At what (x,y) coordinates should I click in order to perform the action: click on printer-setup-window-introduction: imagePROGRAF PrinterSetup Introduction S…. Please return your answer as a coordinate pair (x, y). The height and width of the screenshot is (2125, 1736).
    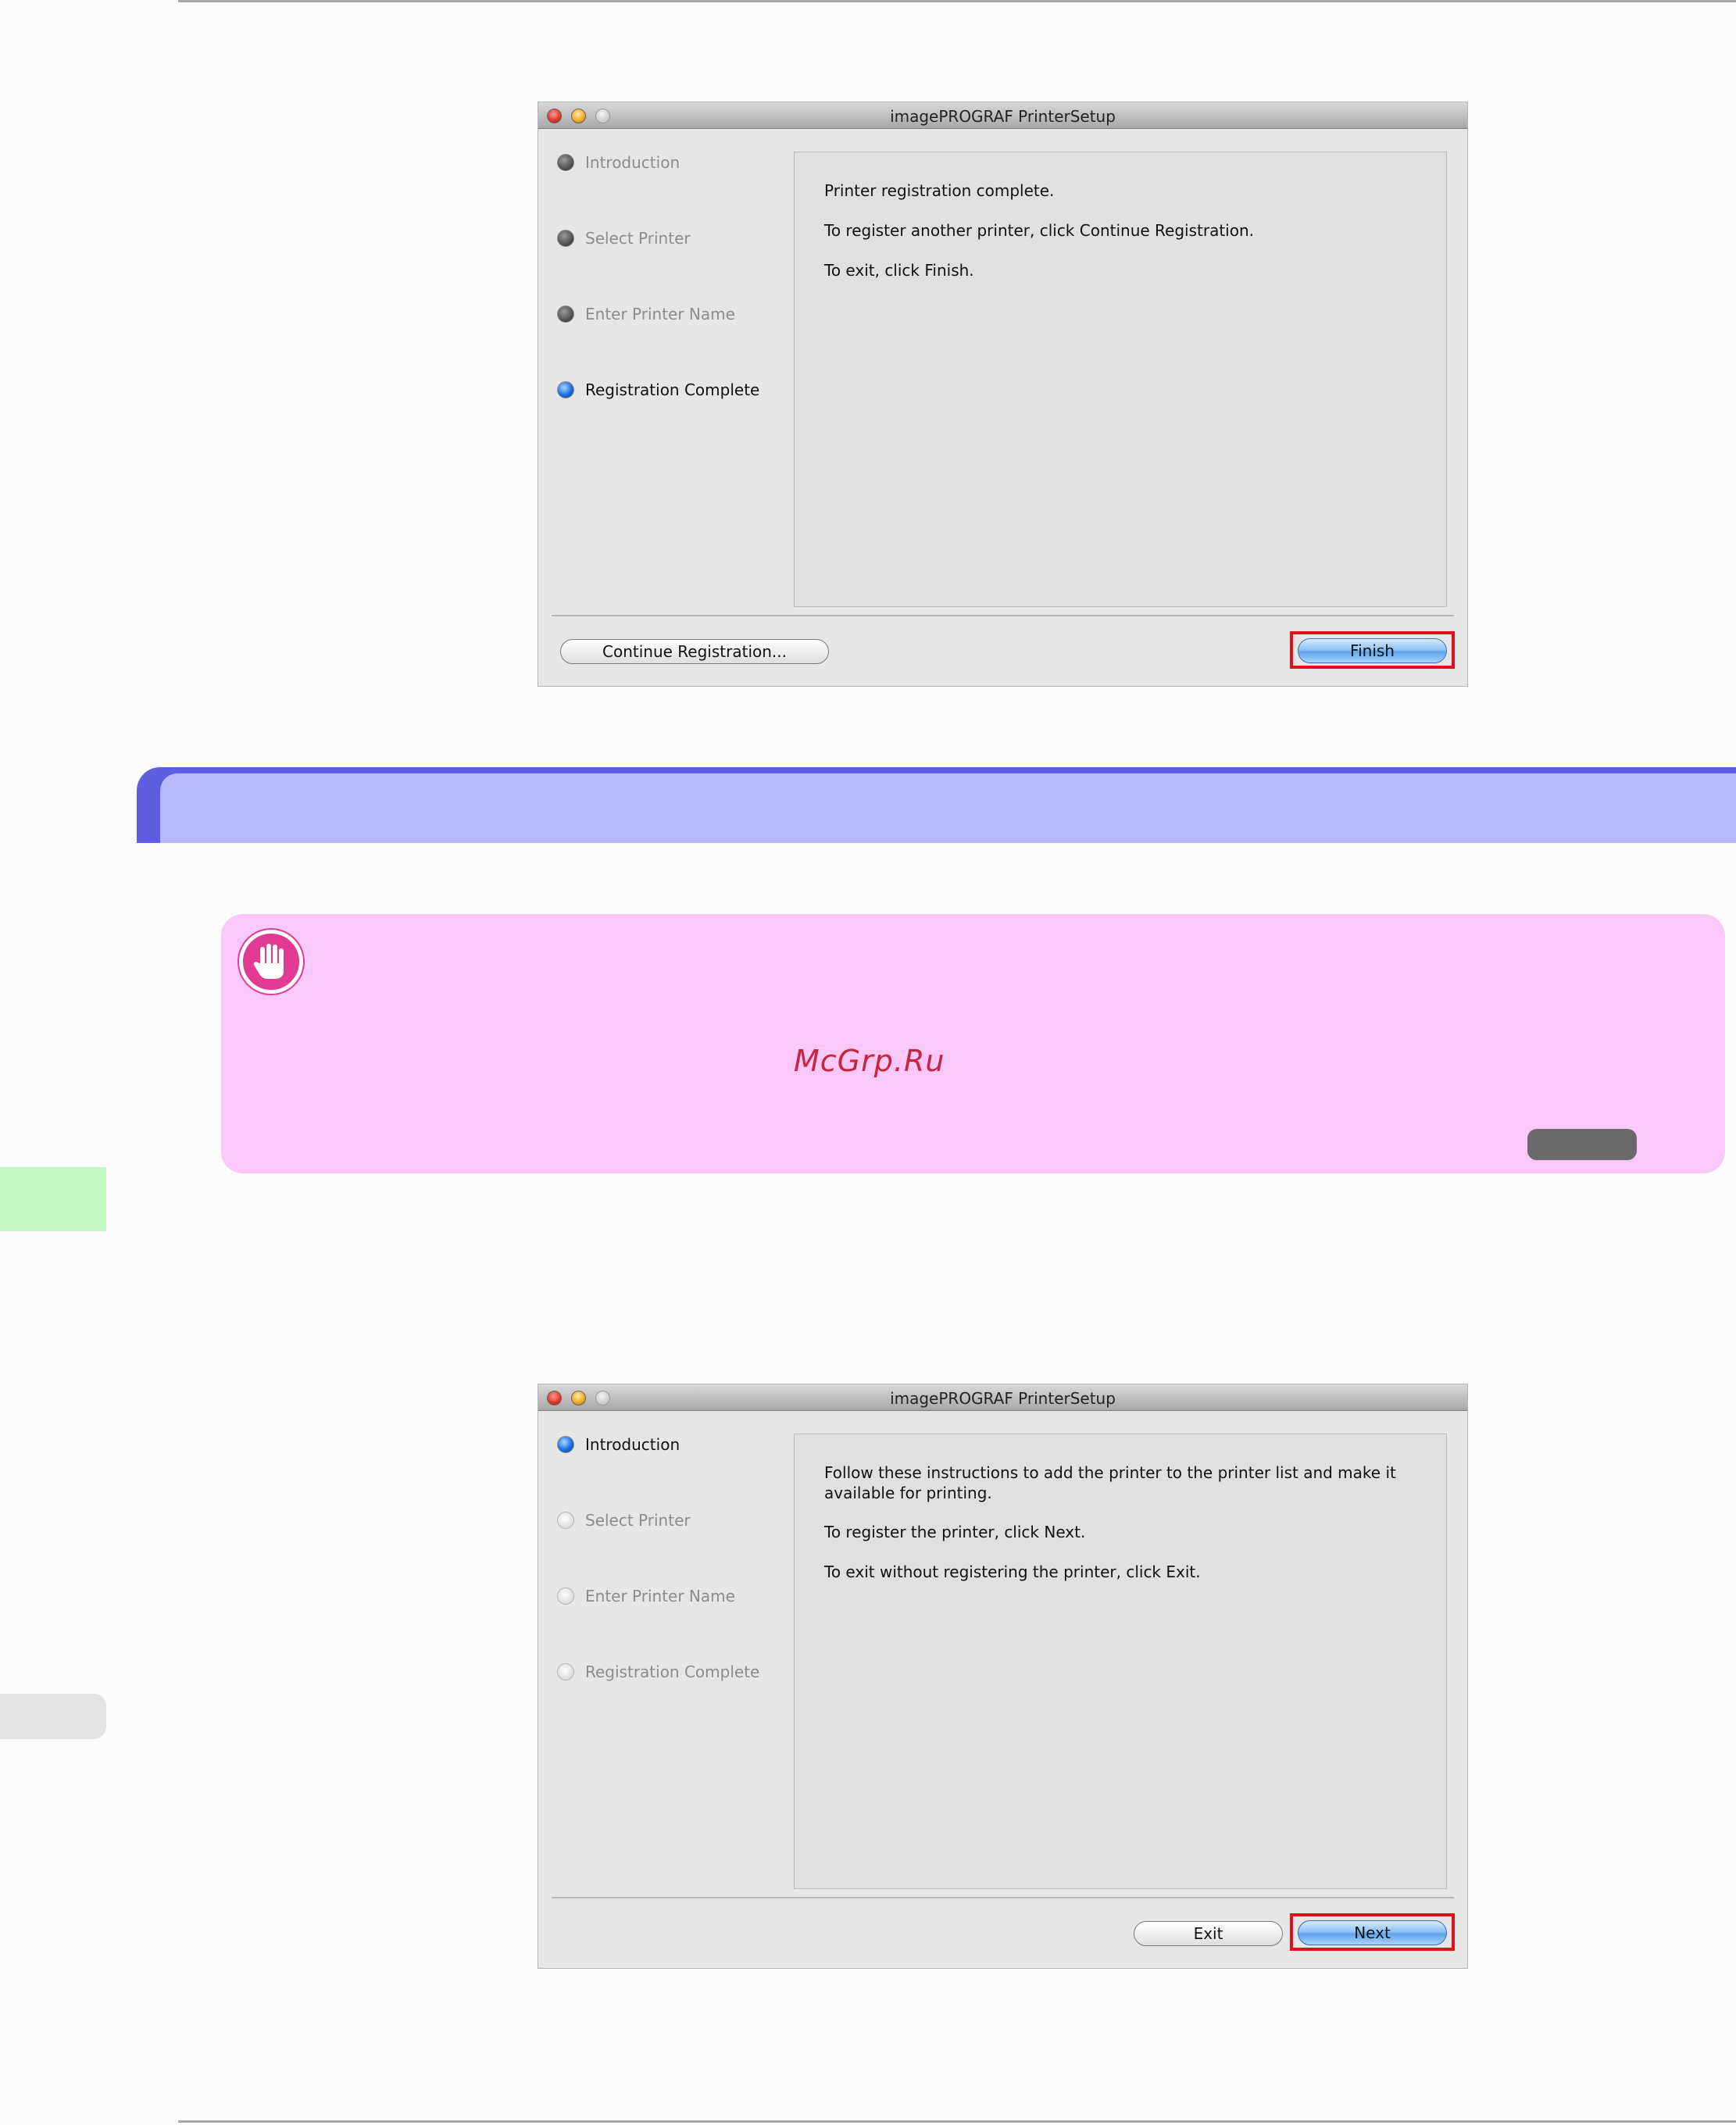
    Looking at the image, I should click on (1003, 1676).